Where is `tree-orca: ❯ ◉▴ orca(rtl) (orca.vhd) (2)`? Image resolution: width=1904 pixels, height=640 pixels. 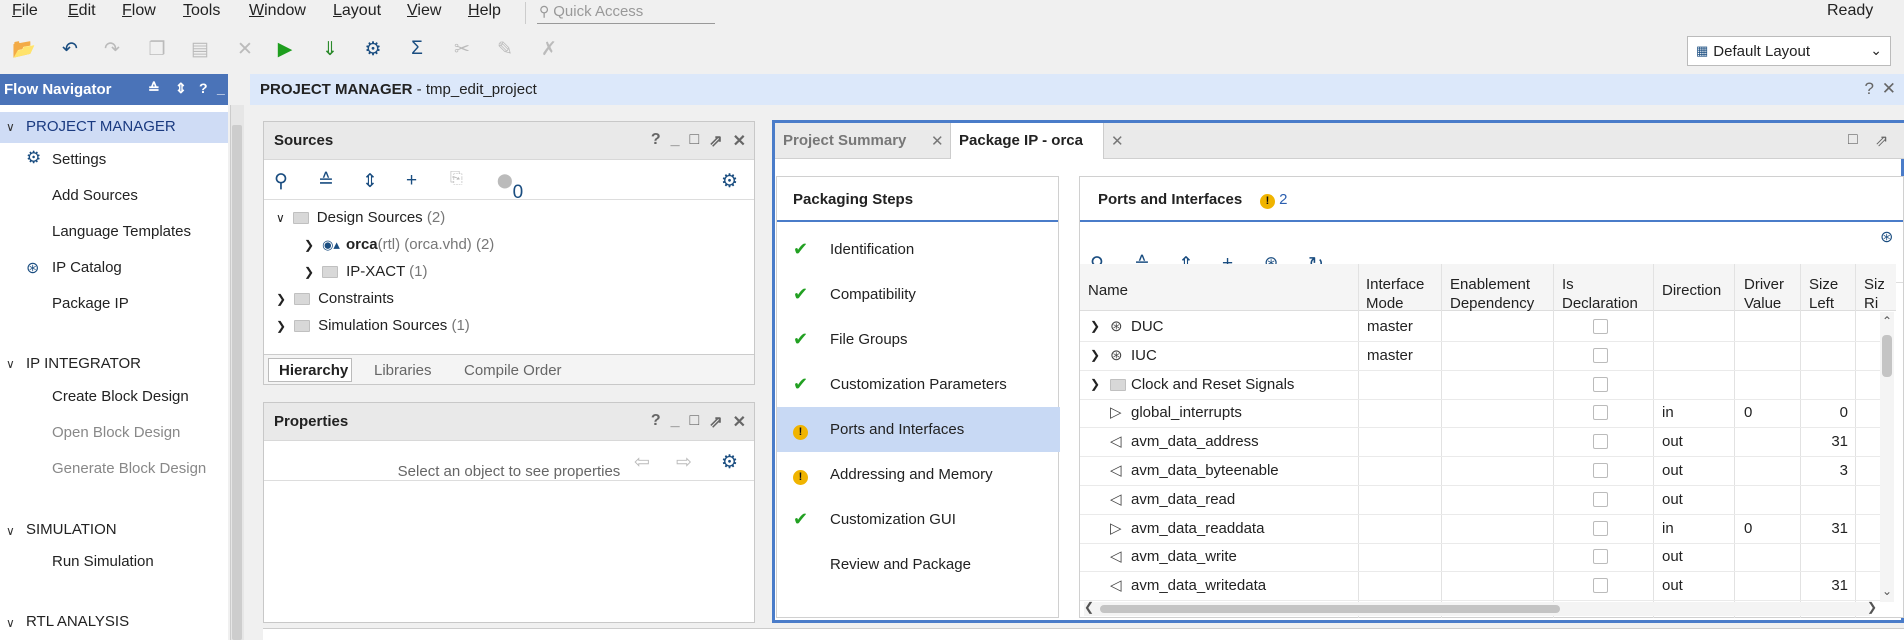 tree-orca: ❯ ◉▴ orca(rtl) (orca.vhd) (2) is located at coordinates (399, 244).